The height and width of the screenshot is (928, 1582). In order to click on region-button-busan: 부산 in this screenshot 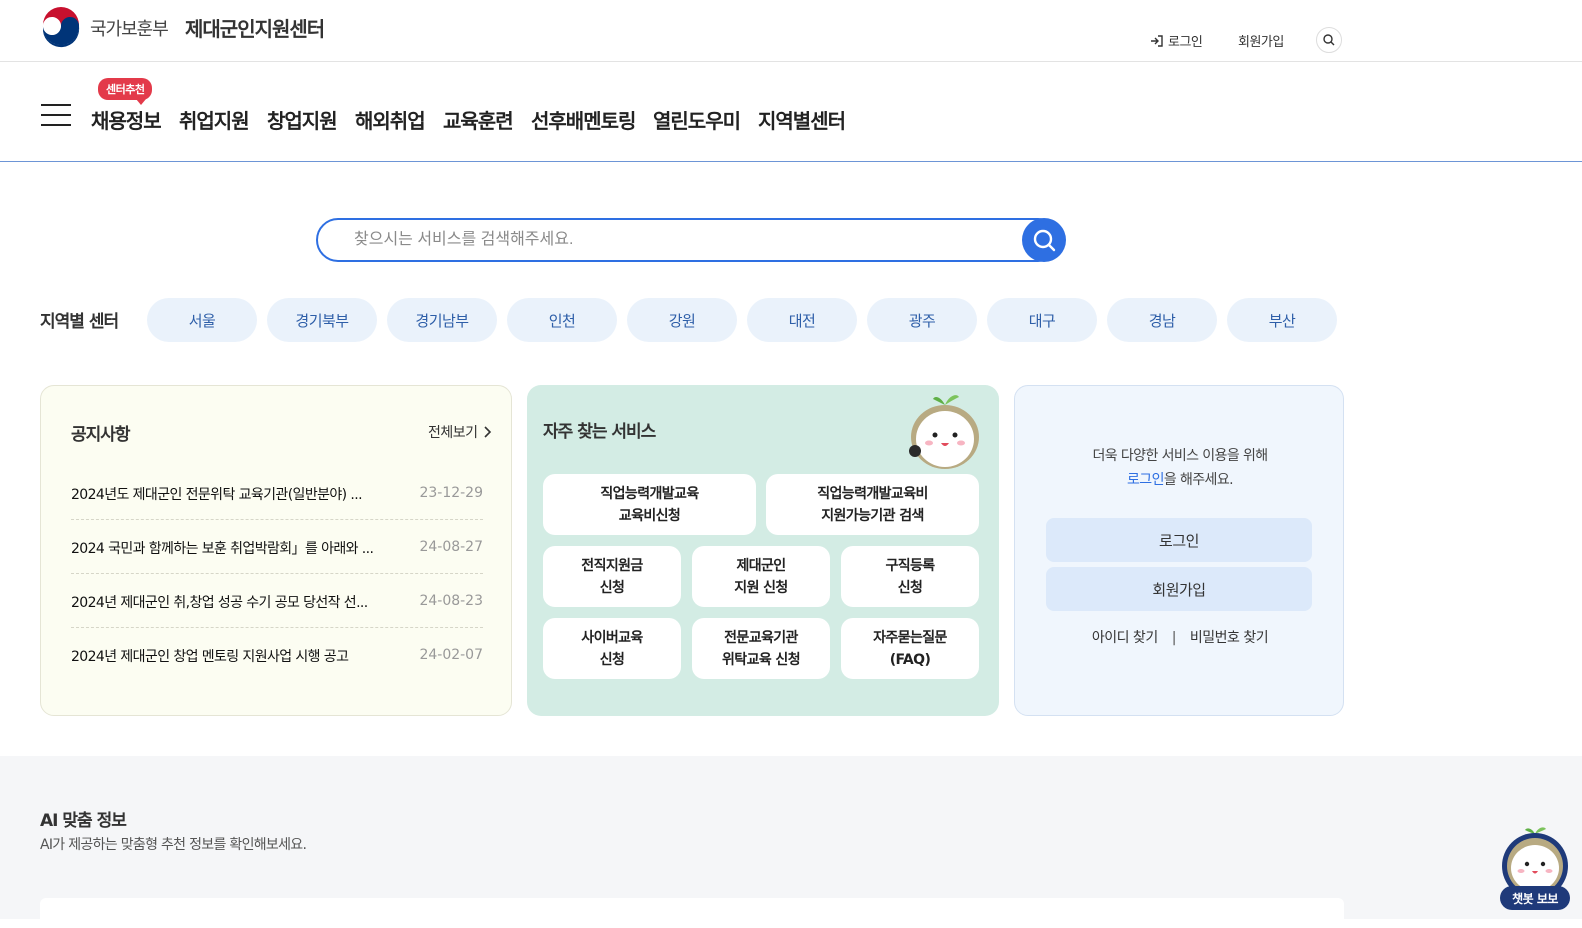, I will do `click(1282, 320)`.